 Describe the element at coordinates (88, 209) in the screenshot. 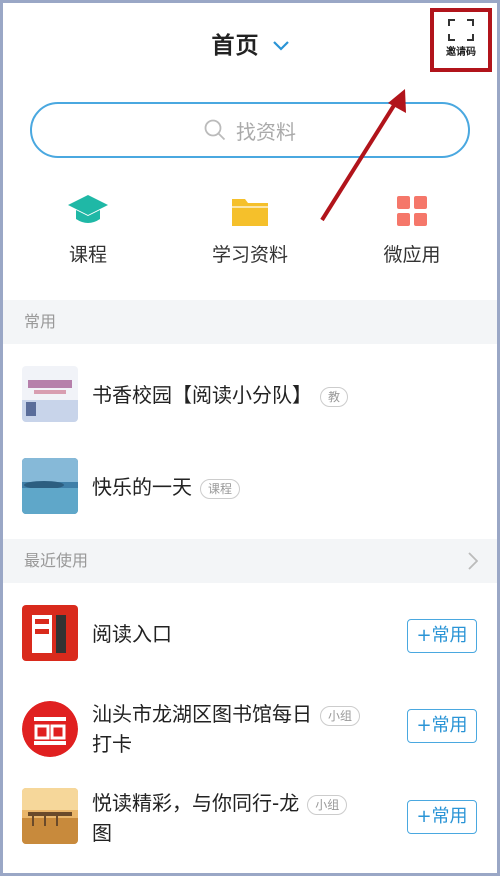

I see `graduation-cap-icon` at that location.